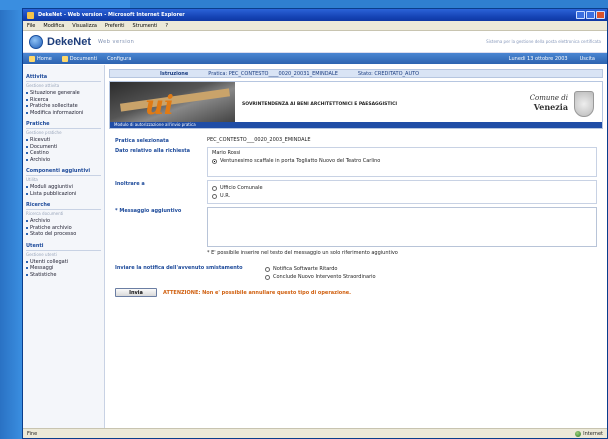 The width and height of the screenshot is (608, 439). I want to click on related-name: Mario Rossi, so click(226, 153).